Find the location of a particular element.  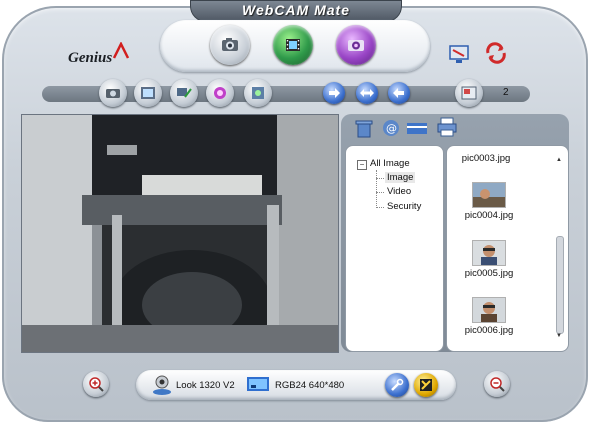

title-bar: WebCAM Mate is located at coordinates (296, 11).